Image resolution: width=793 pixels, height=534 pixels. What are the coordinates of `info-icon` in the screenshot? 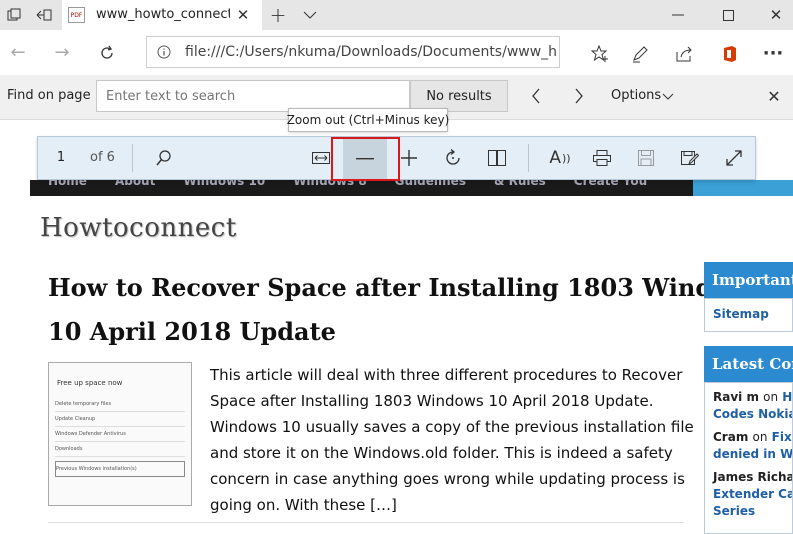 It's located at (164, 52).